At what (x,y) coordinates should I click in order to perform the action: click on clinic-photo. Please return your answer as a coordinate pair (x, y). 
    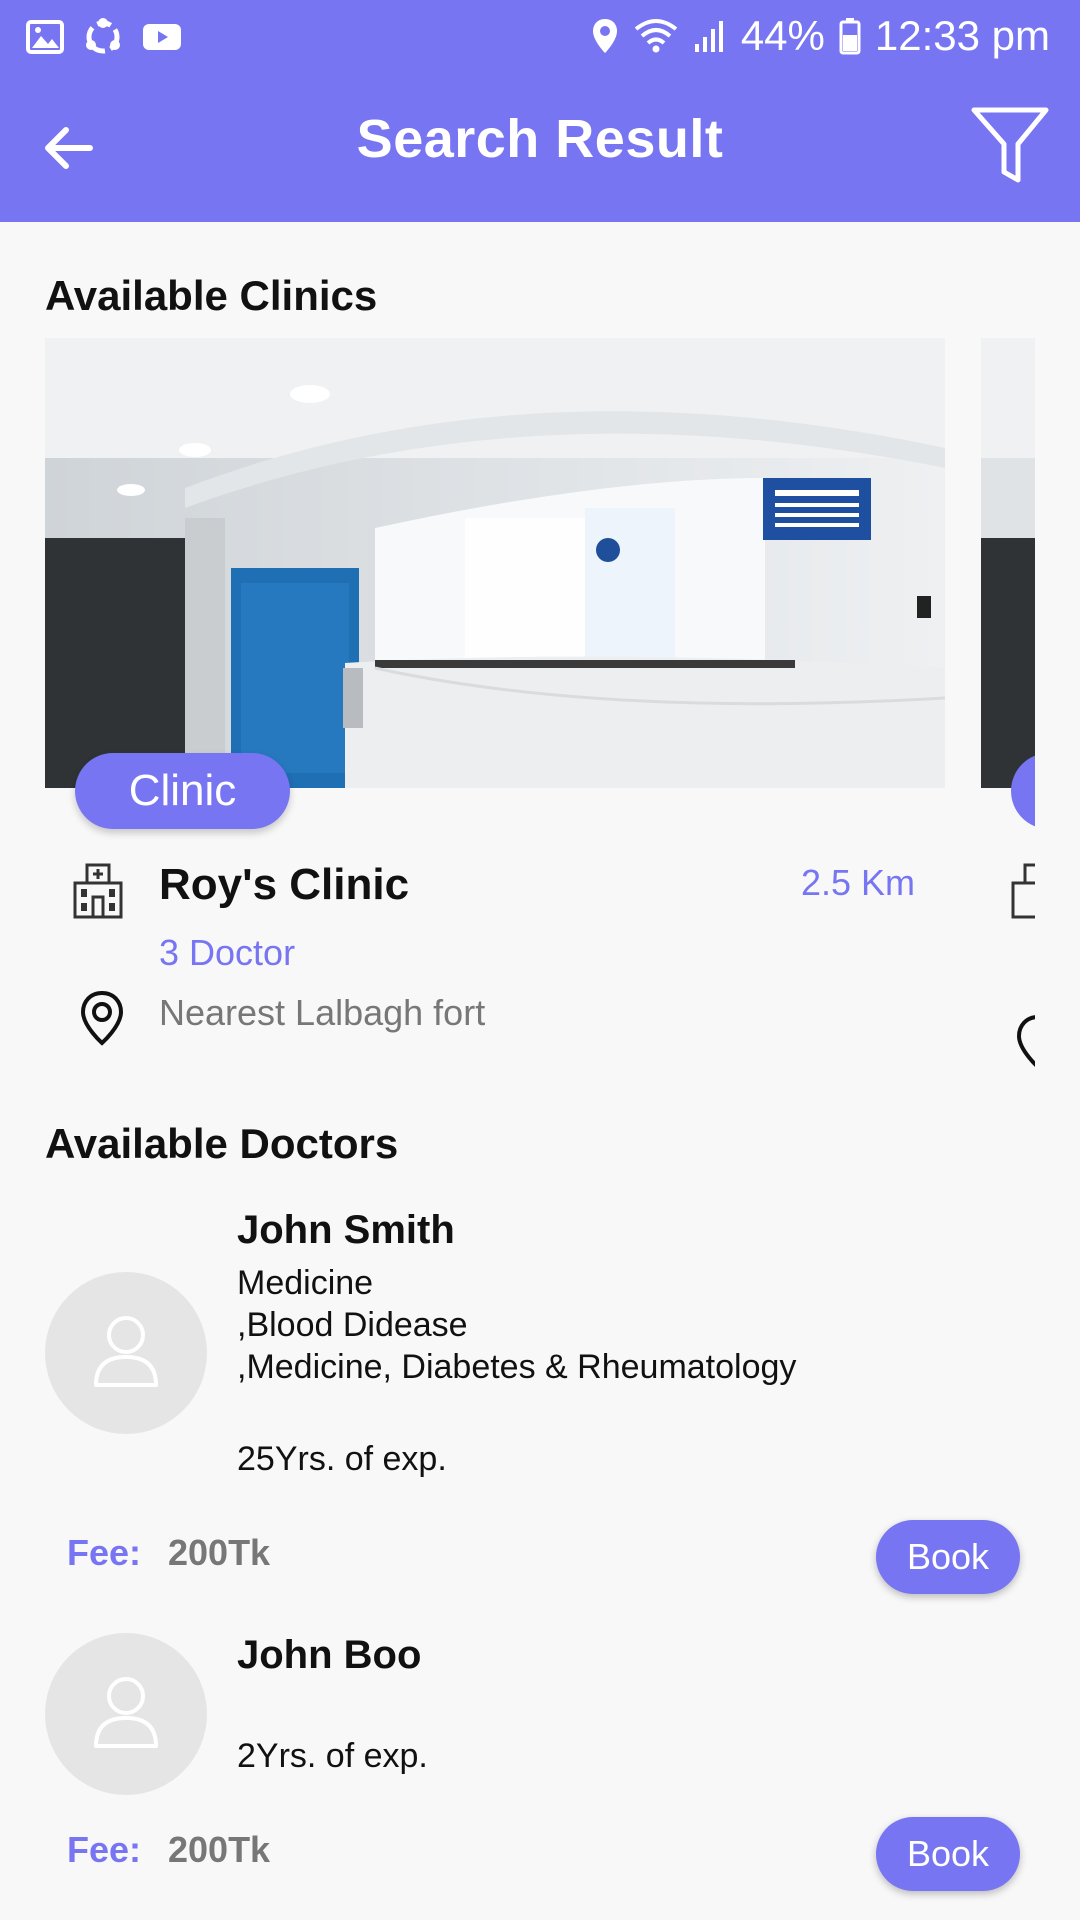
    Looking at the image, I should click on (1008, 563).